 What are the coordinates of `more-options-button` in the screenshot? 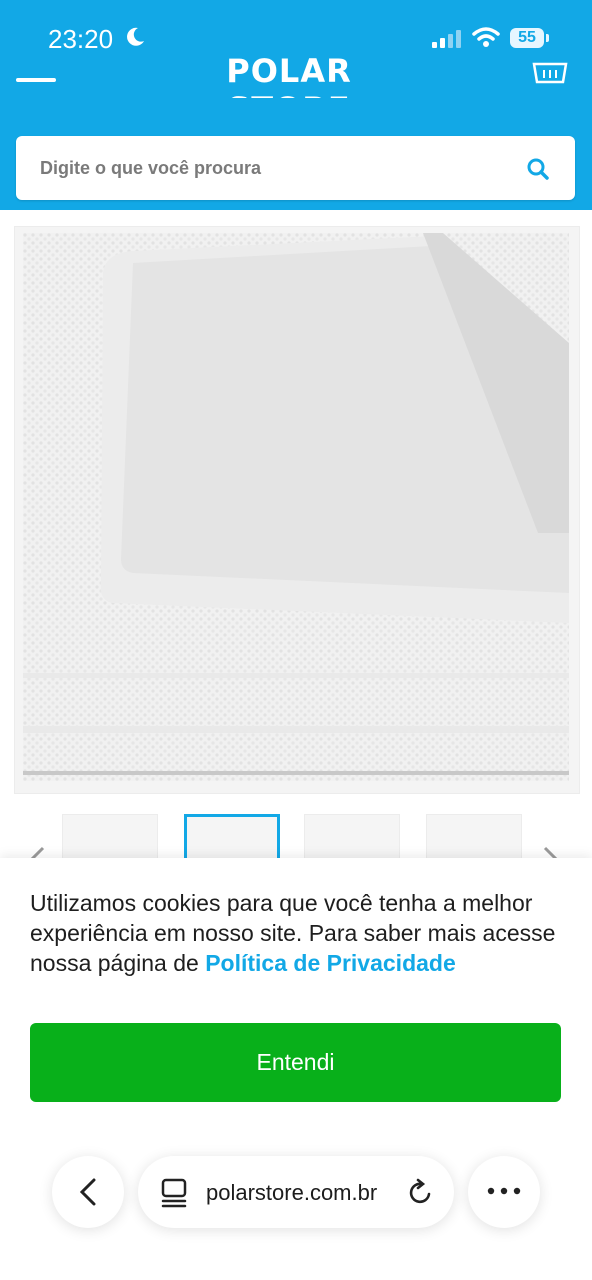 It's located at (504, 1192).